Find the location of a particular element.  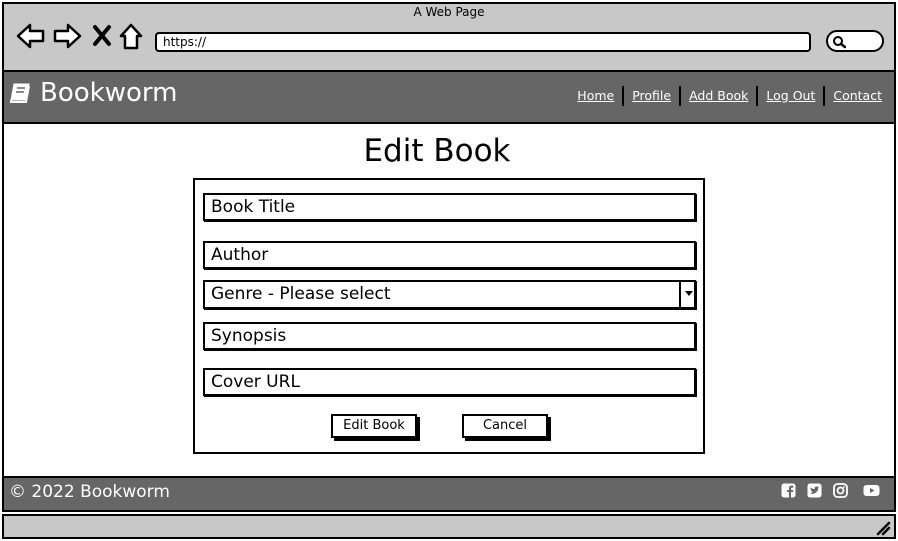

synopsis-field: Synopsis is located at coordinates (449, 336).